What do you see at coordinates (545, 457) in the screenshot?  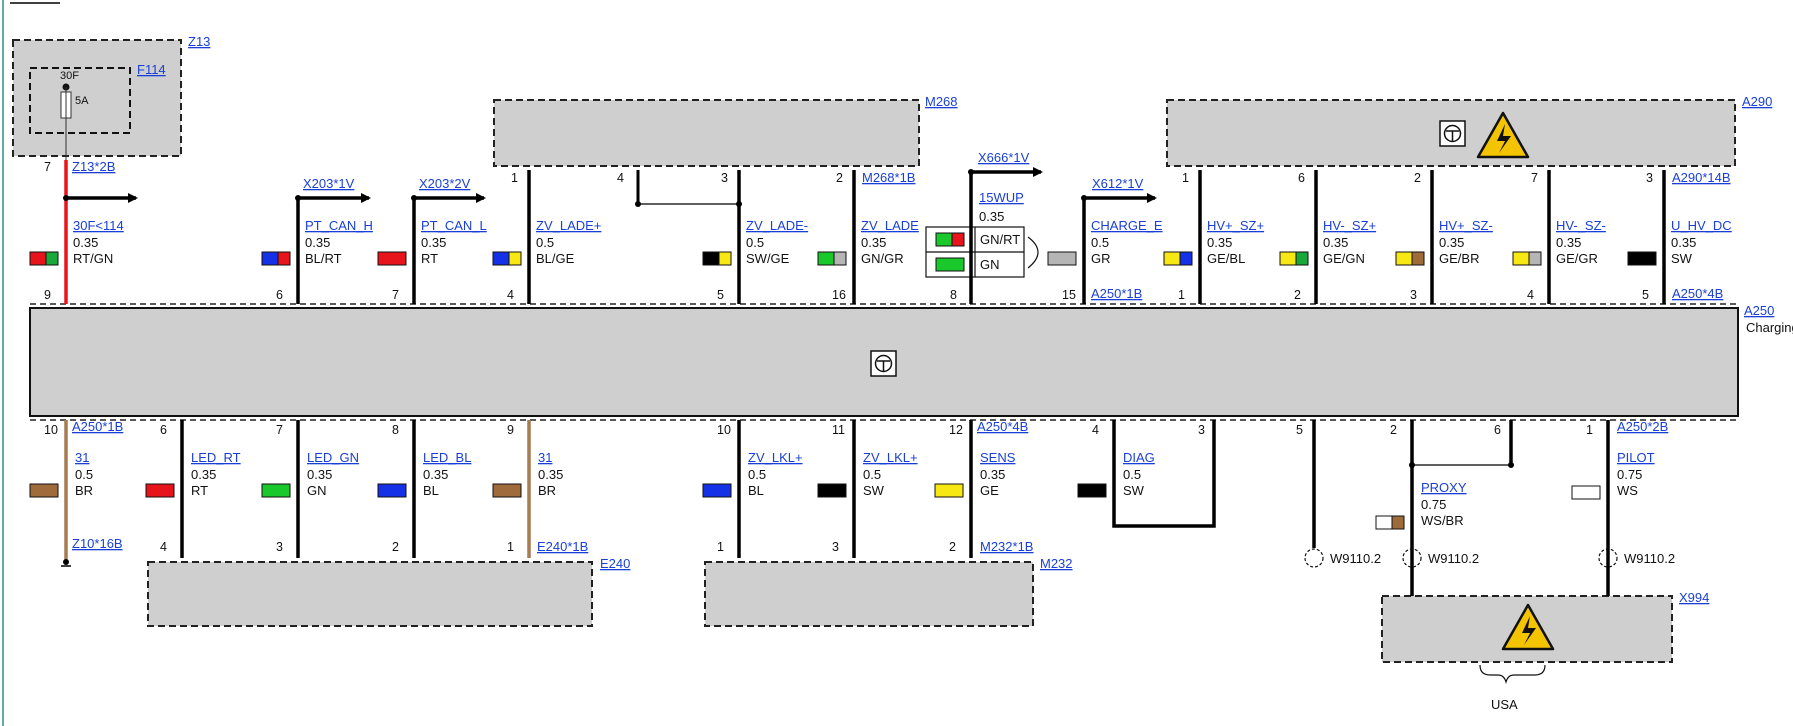 I see `wire-b31b-signal: 31` at bounding box center [545, 457].